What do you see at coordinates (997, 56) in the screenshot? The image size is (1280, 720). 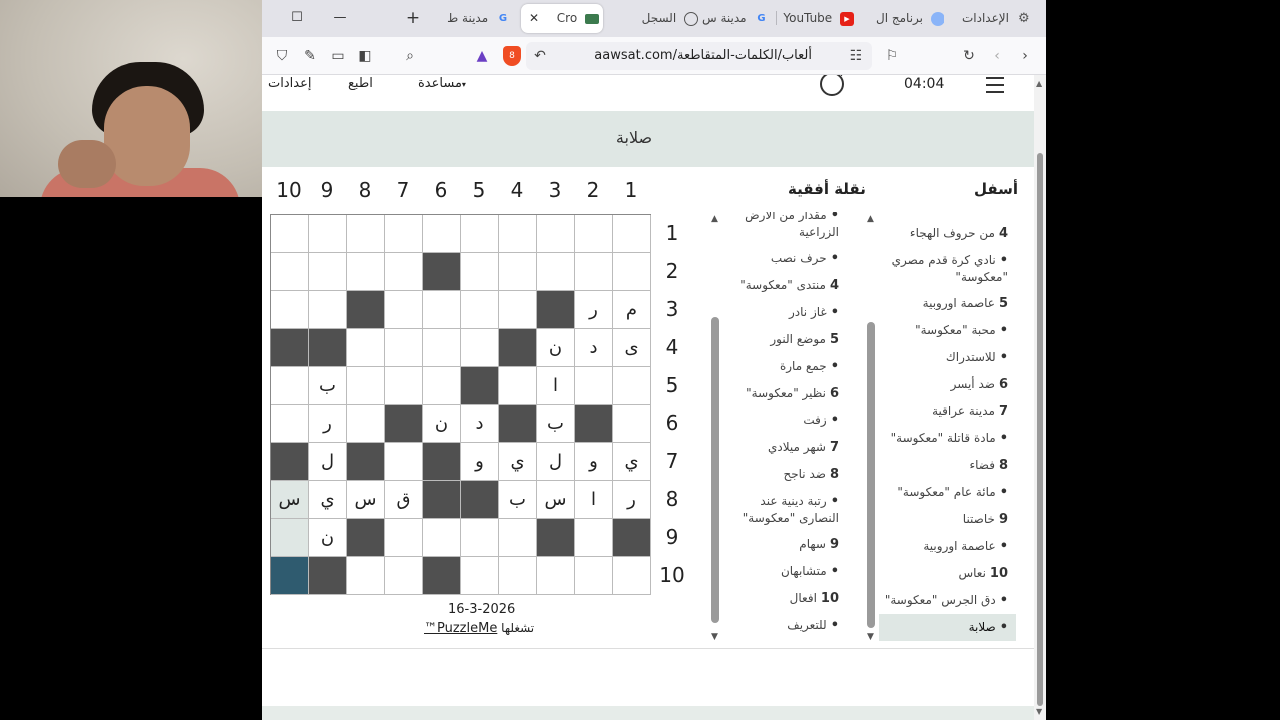 I see `forward-icon: ‹` at bounding box center [997, 56].